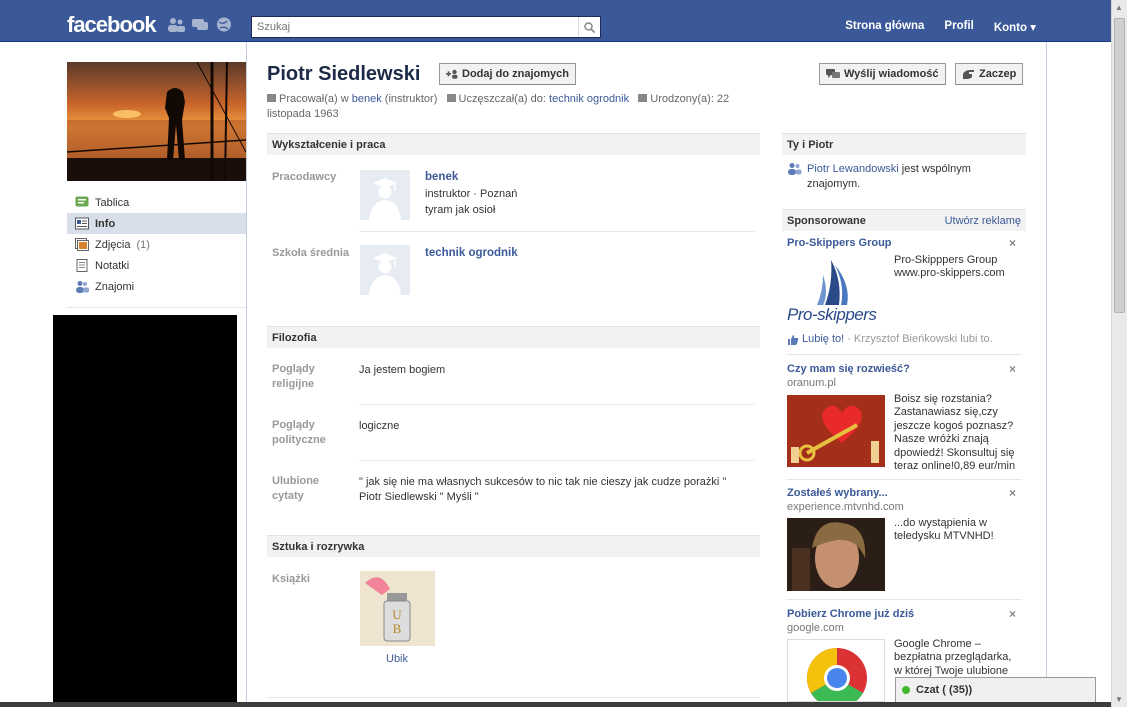 This screenshot has height=707, width=1127. I want to click on ad-title: Pro-Skippers Group, so click(839, 243).